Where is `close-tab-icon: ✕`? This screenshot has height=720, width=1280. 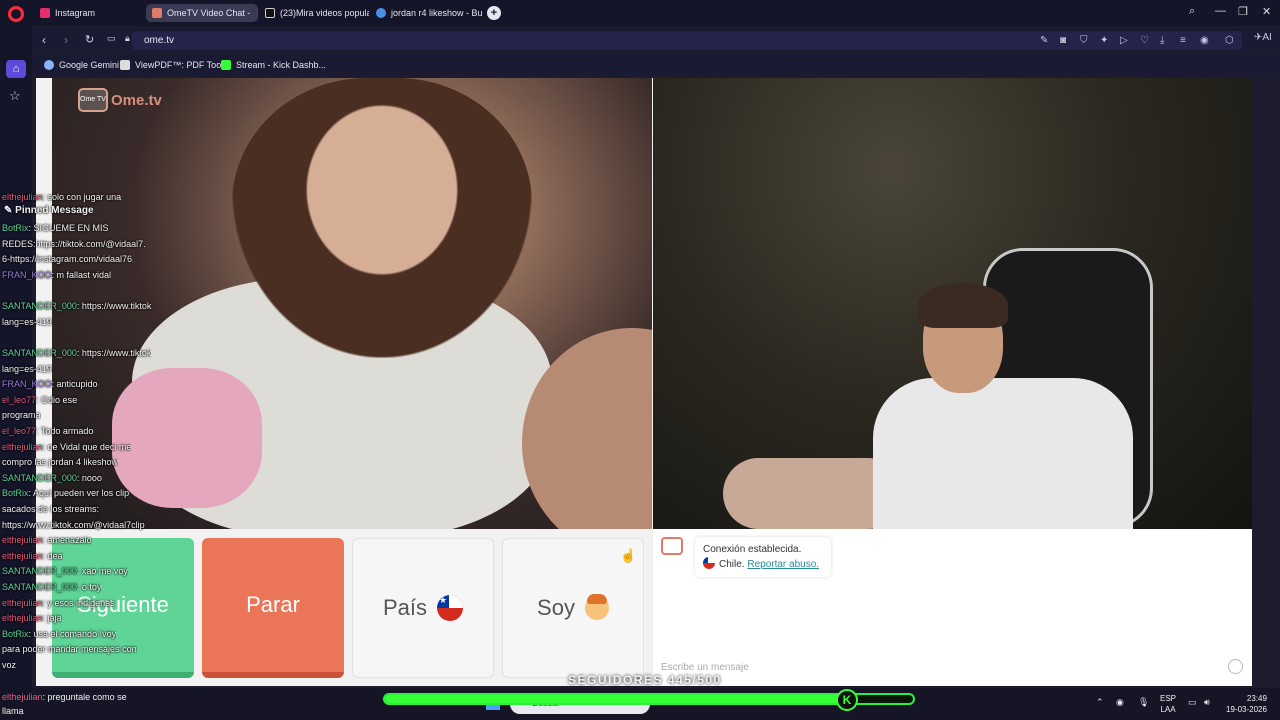 close-tab-icon: ✕ is located at coordinates (257, 13).